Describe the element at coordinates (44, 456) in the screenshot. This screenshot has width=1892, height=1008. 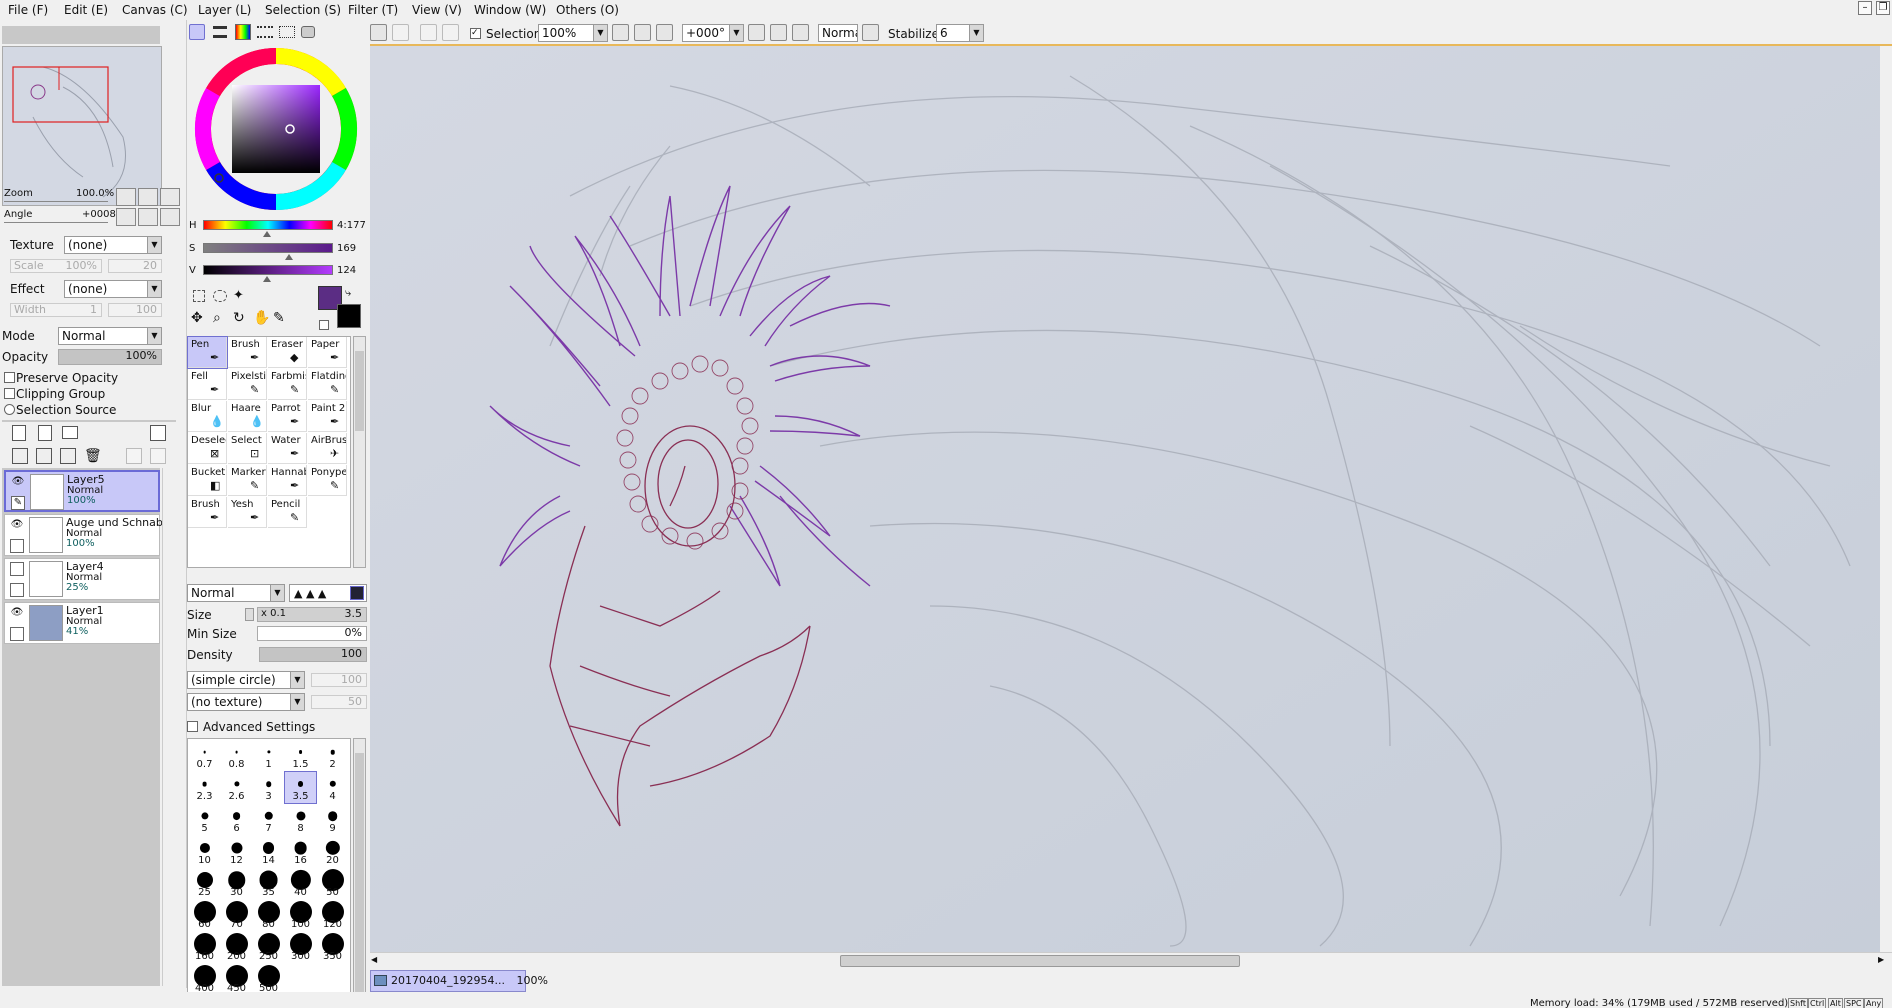
I see `merge-down-icon` at that location.